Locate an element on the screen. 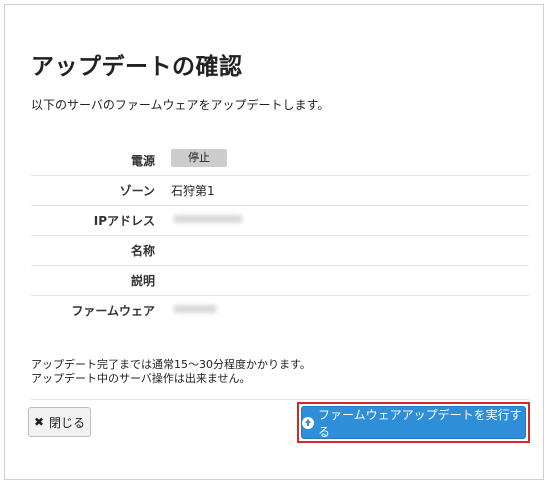 The height and width of the screenshot is (486, 550). close-button: ✖ 閉じる is located at coordinates (59, 422).